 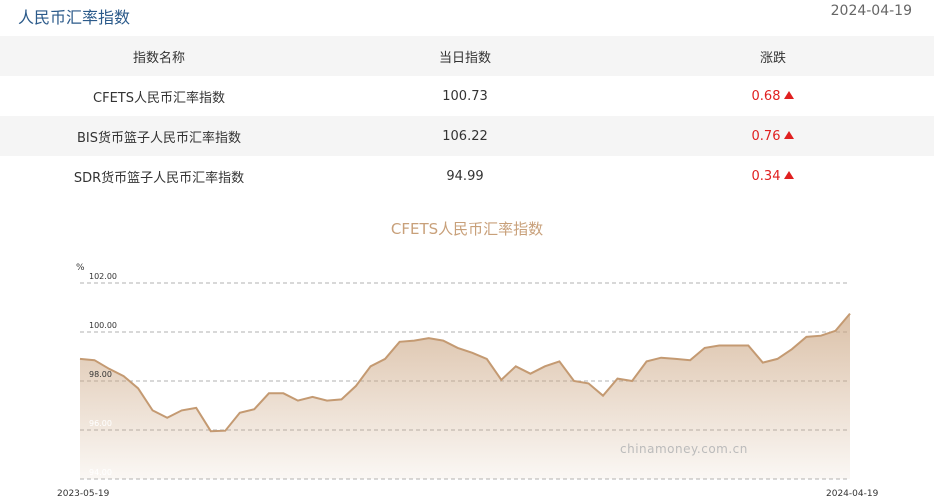 I want to click on change-value: 0.76, so click(x=766, y=136).